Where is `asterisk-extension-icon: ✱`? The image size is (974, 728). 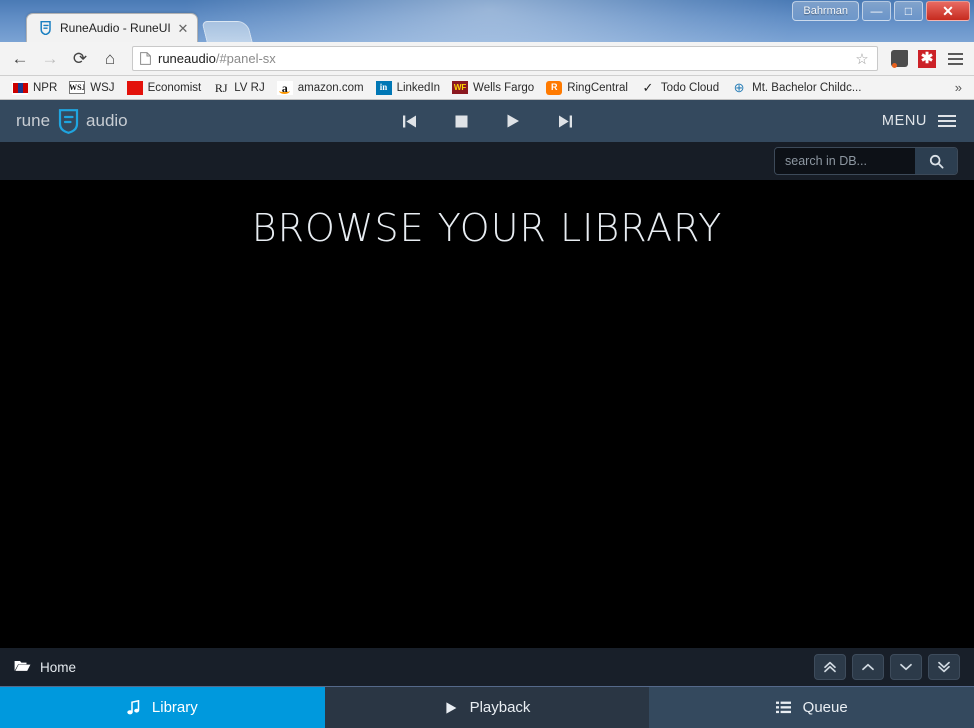 asterisk-extension-icon: ✱ is located at coordinates (927, 59).